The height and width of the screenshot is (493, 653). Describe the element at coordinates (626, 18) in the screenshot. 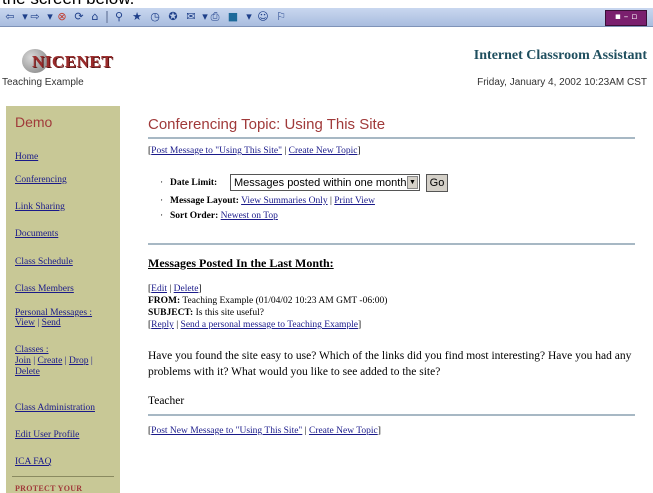

I see `window-controls: ▪ – ▫` at that location.